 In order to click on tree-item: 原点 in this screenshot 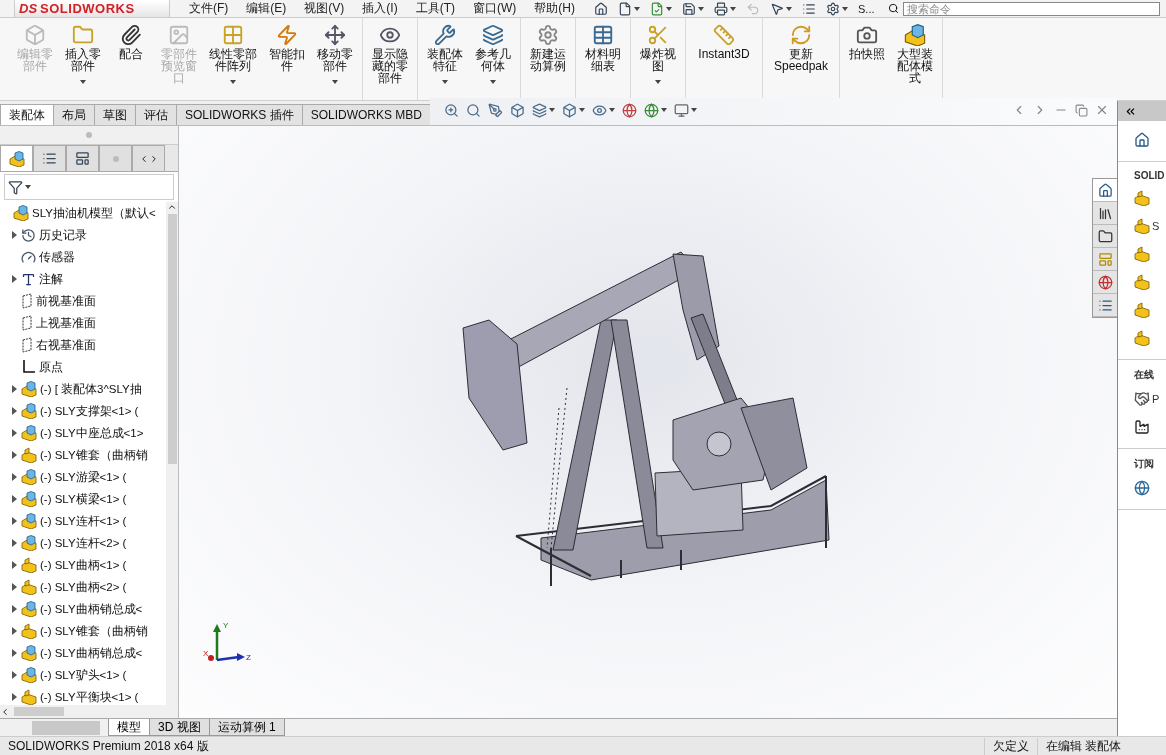, I will do `click(51, 367)`.